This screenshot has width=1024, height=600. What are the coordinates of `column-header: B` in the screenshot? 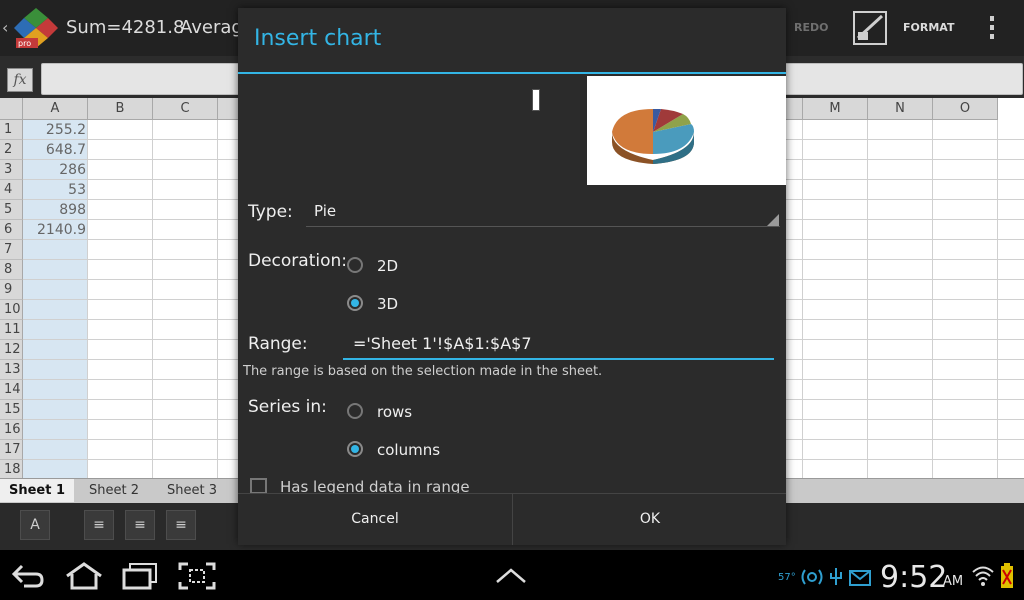 It's located at (120, 109).